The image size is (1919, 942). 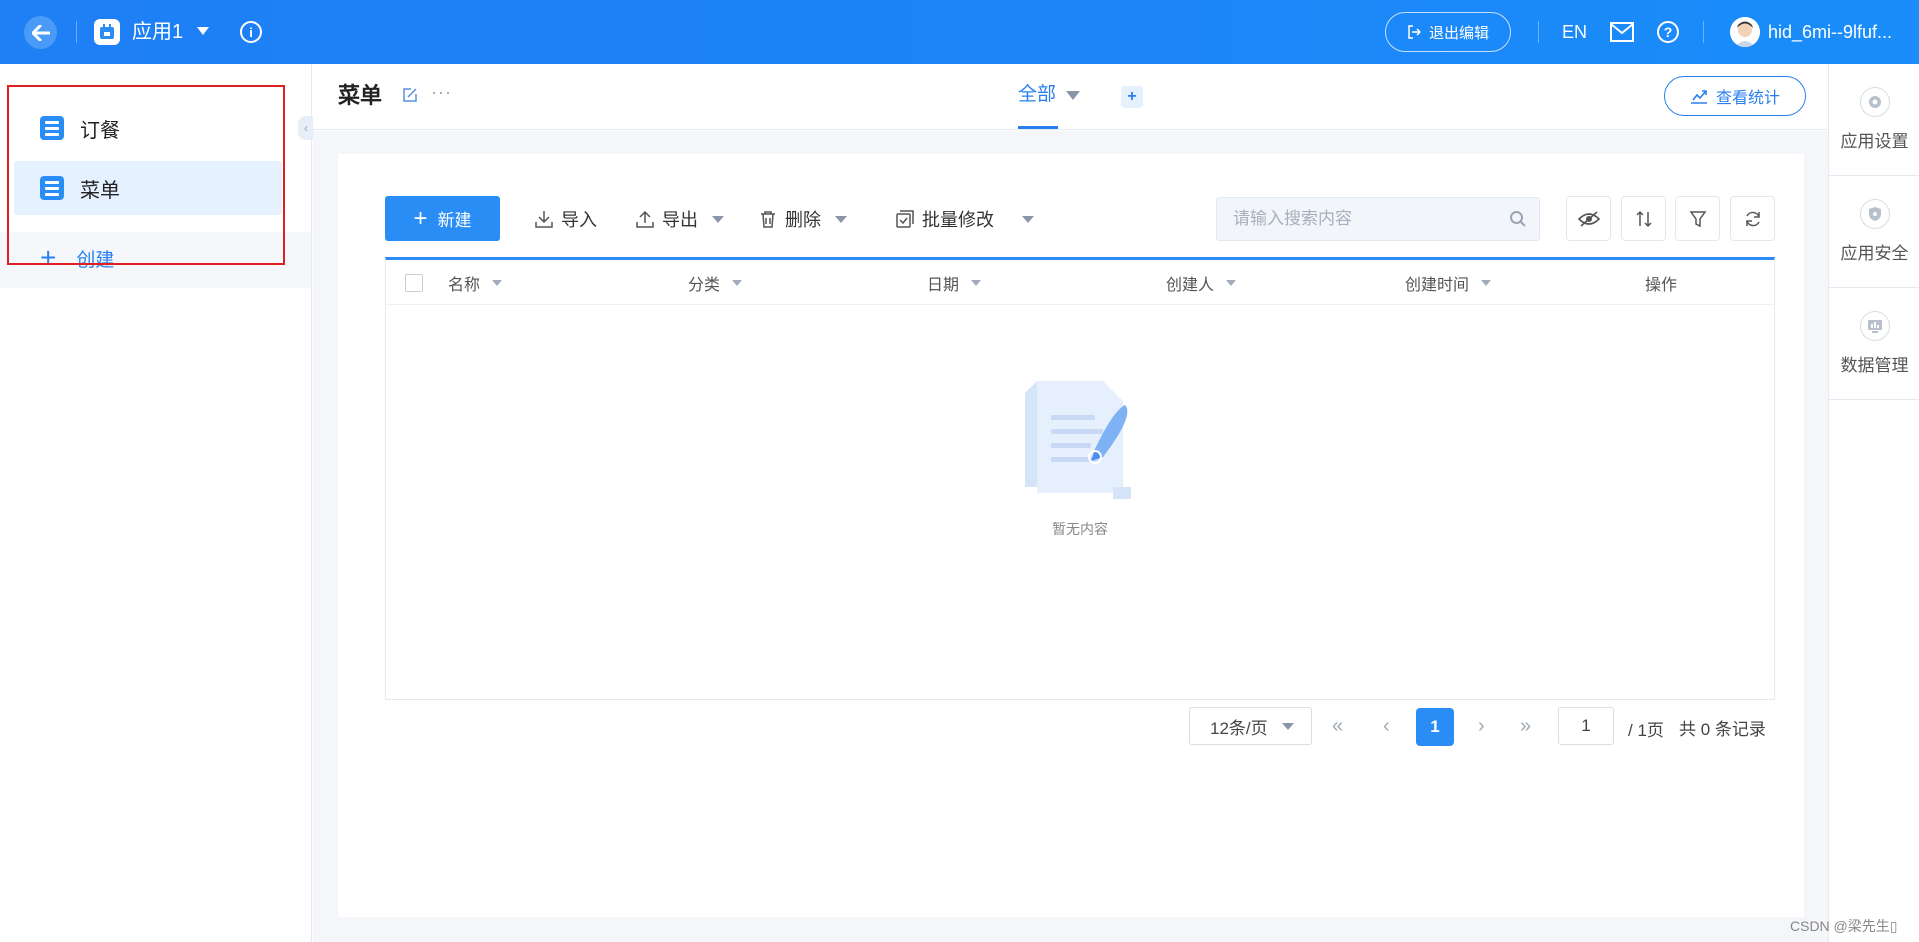 I want to click on search-input, so click(x=1378, y=219).